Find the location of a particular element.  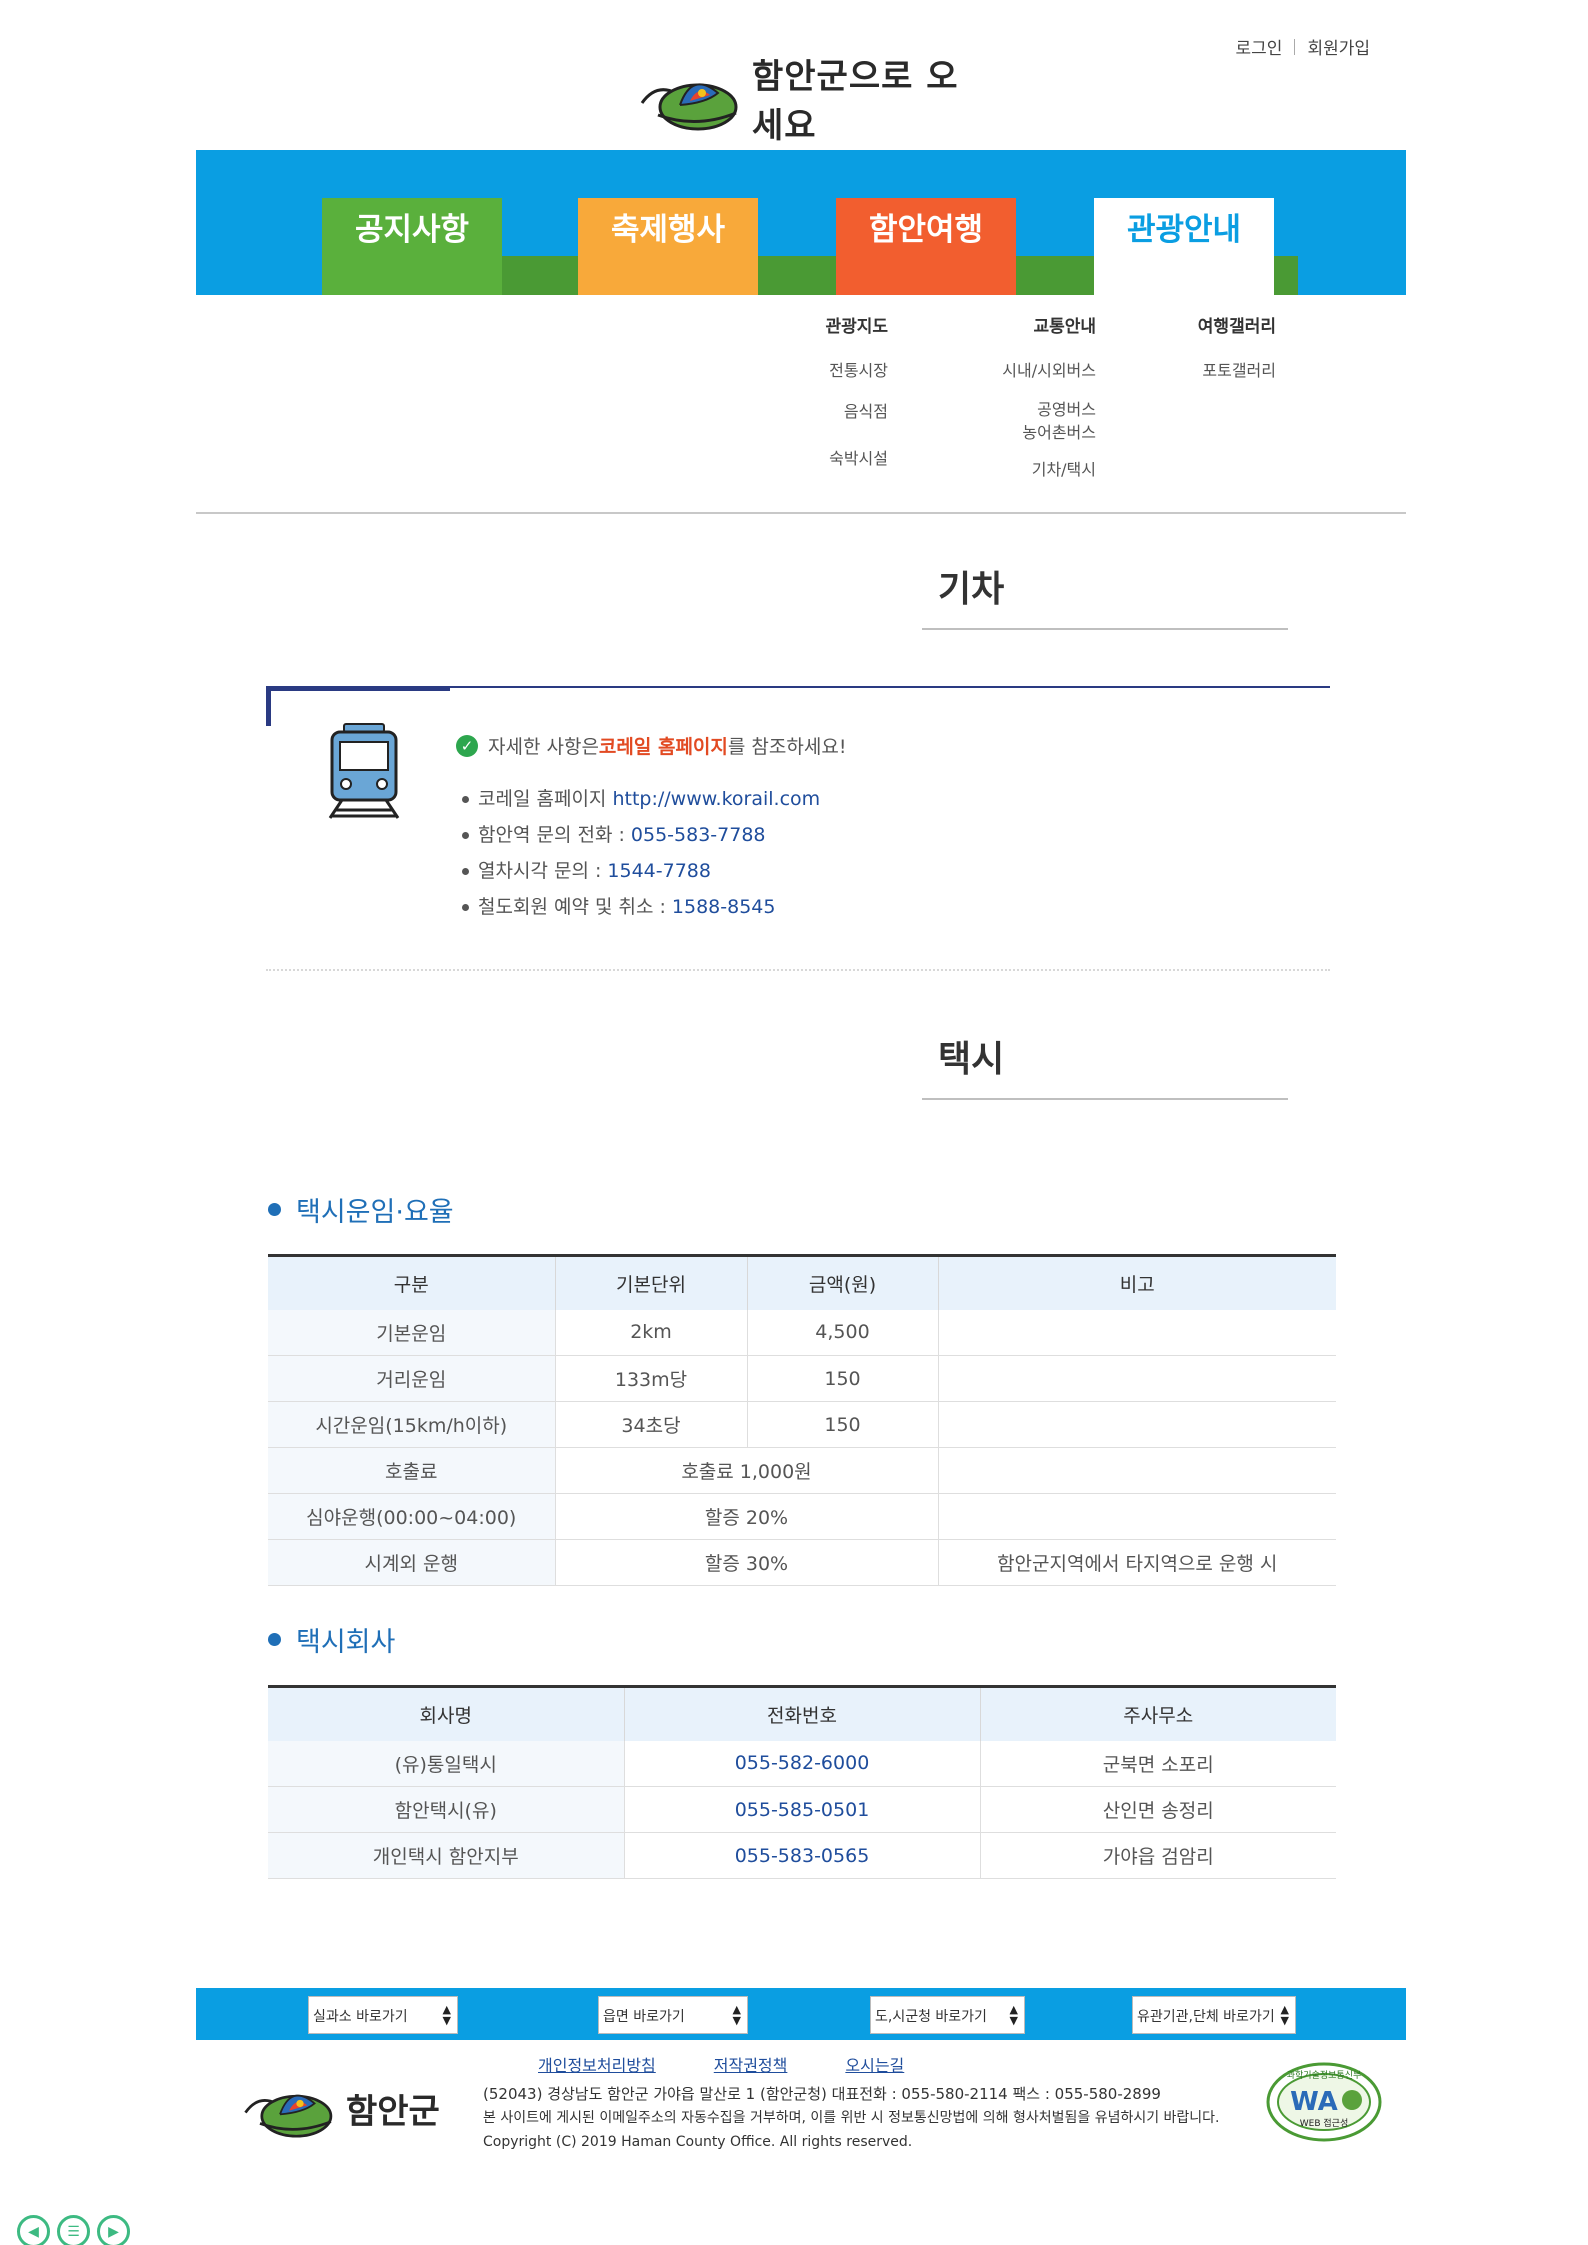

table-cell: 34초당 is located at coordinates (650, 1424).